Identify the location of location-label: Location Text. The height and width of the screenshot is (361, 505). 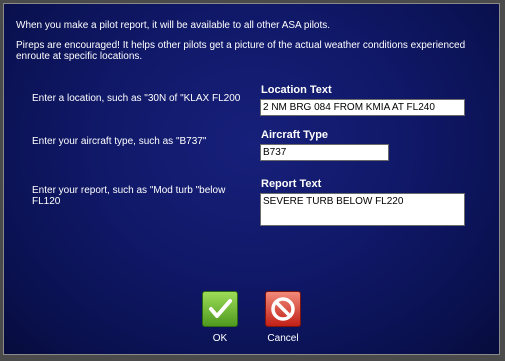
(296, 90).